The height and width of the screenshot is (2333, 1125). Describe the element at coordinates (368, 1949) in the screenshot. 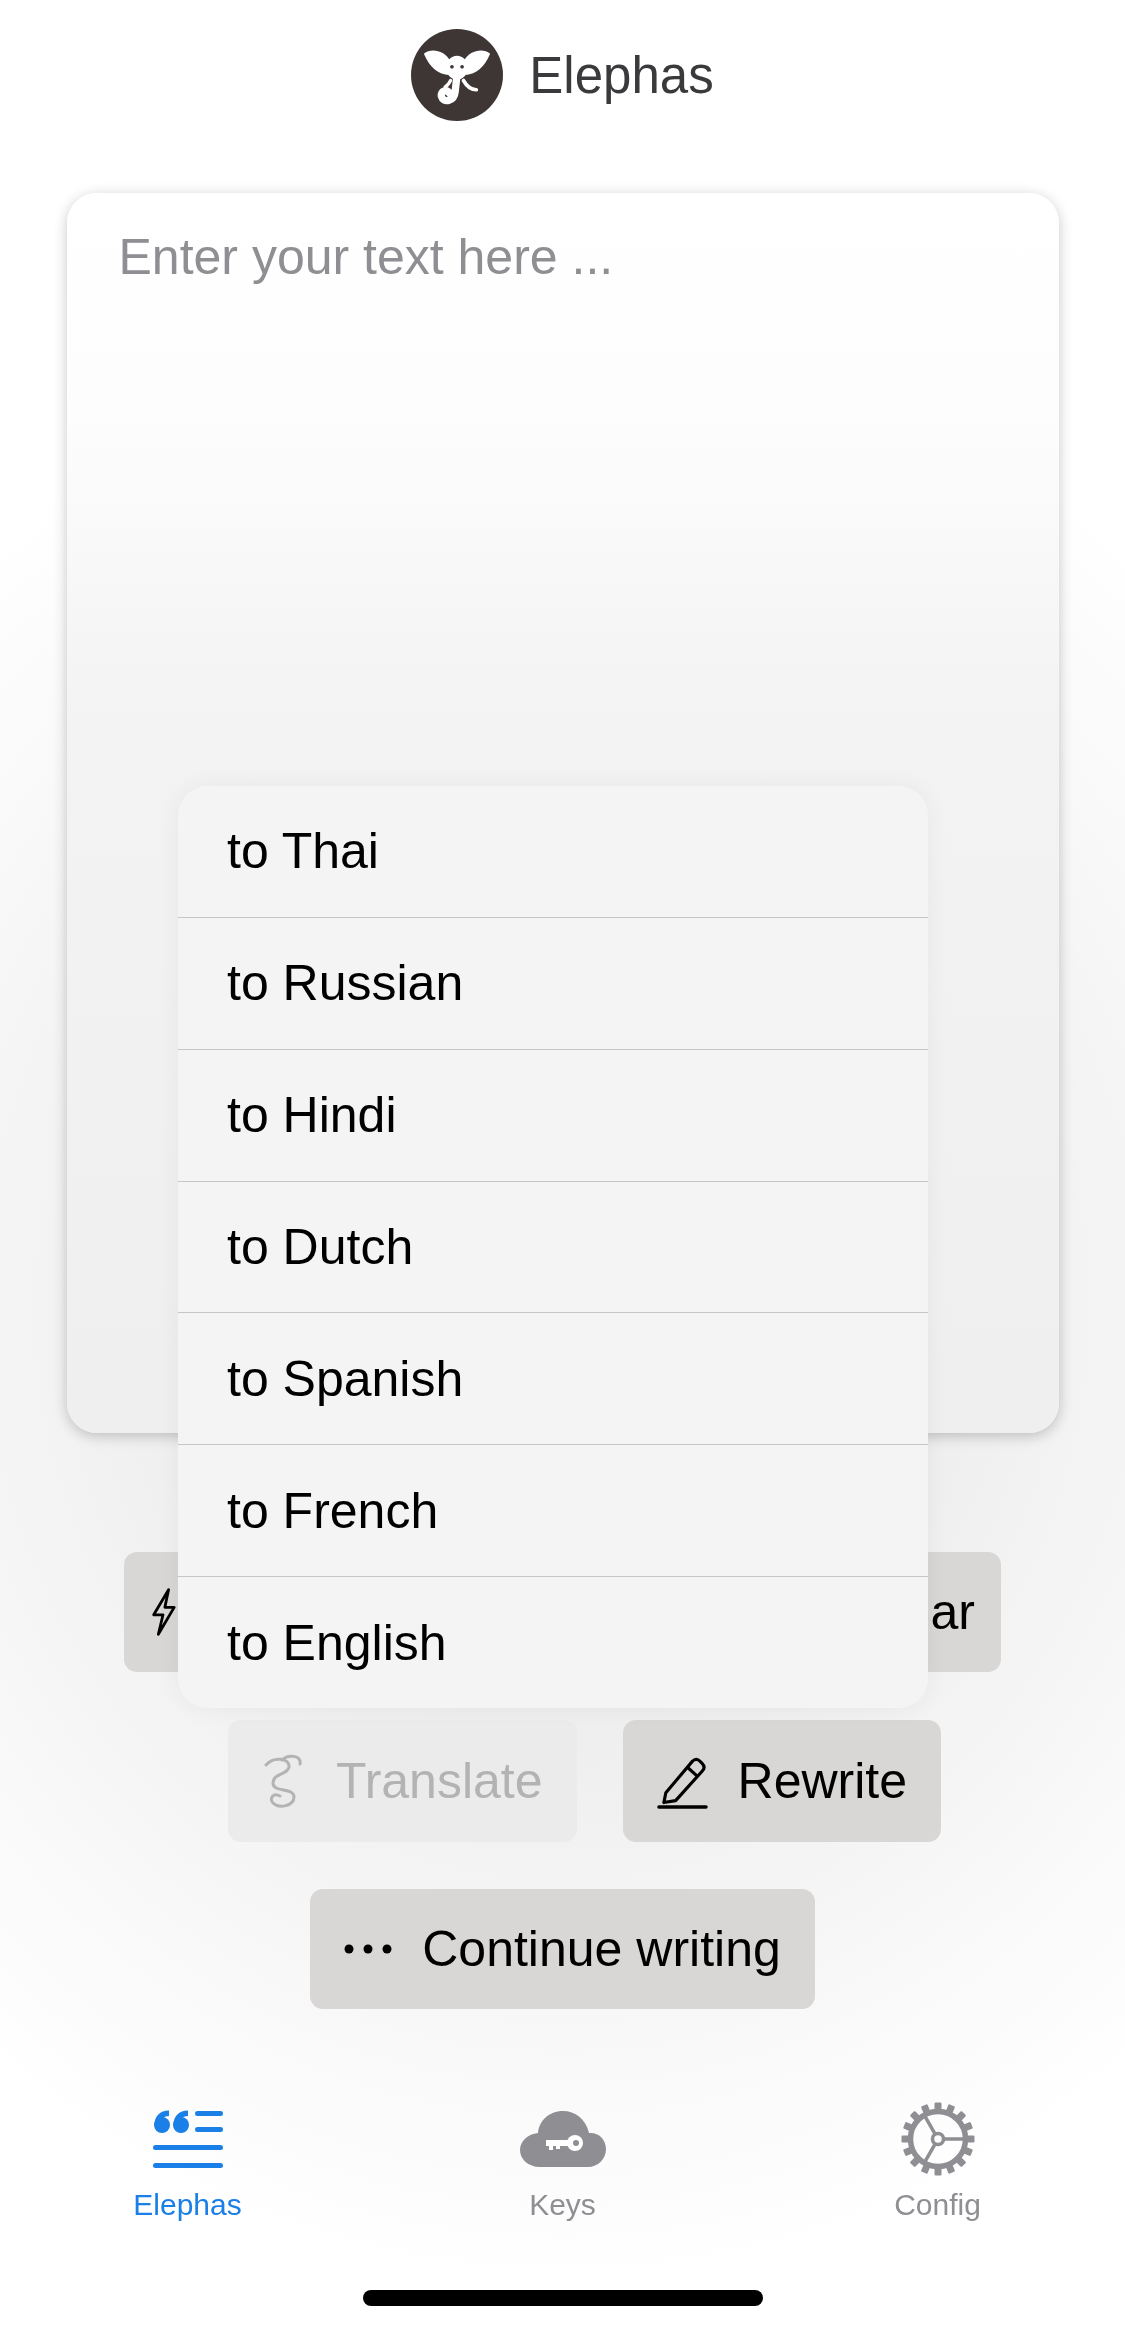

I see `ellipsis-icon` at that location.